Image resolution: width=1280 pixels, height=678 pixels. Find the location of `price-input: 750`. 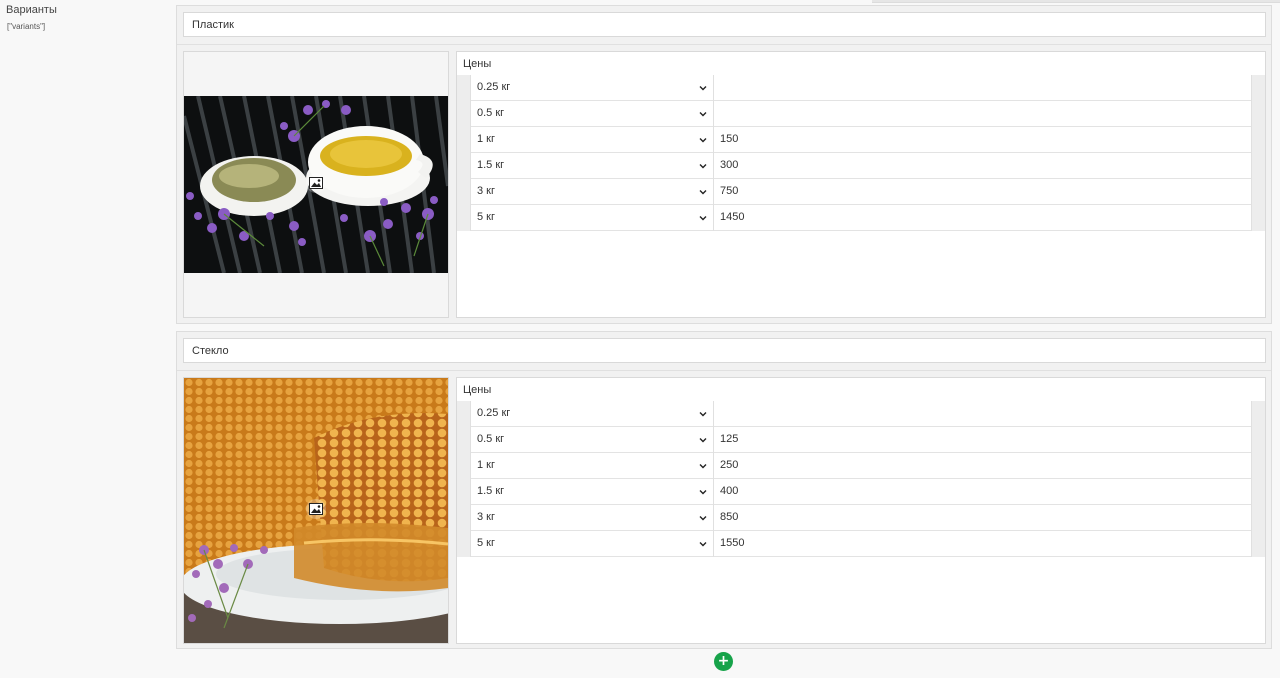

price-input: 750 is located at coordinates (983, 192).